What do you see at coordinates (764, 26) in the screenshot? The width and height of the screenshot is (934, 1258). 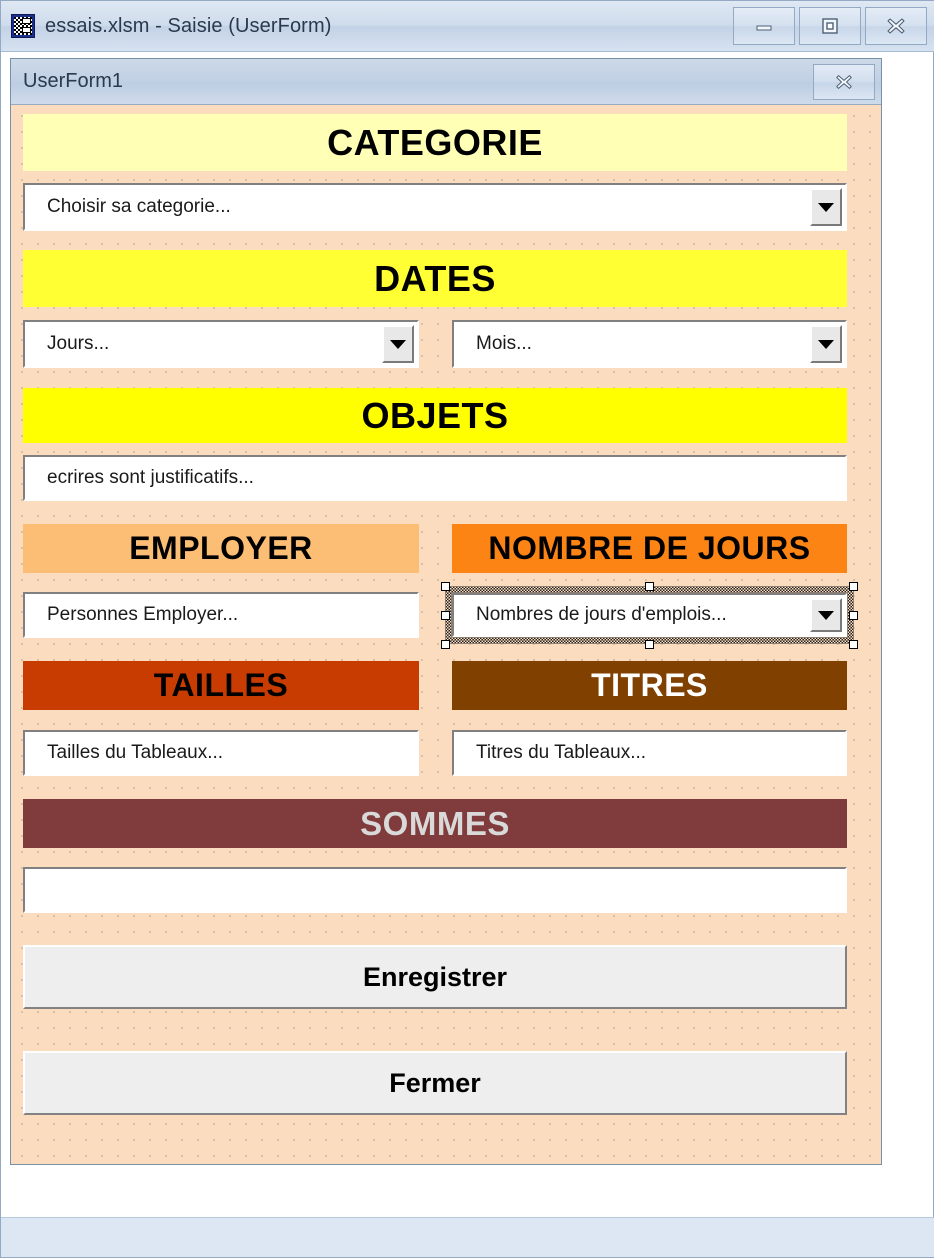 I see `minimize-button` at bounding box center [764, 26].